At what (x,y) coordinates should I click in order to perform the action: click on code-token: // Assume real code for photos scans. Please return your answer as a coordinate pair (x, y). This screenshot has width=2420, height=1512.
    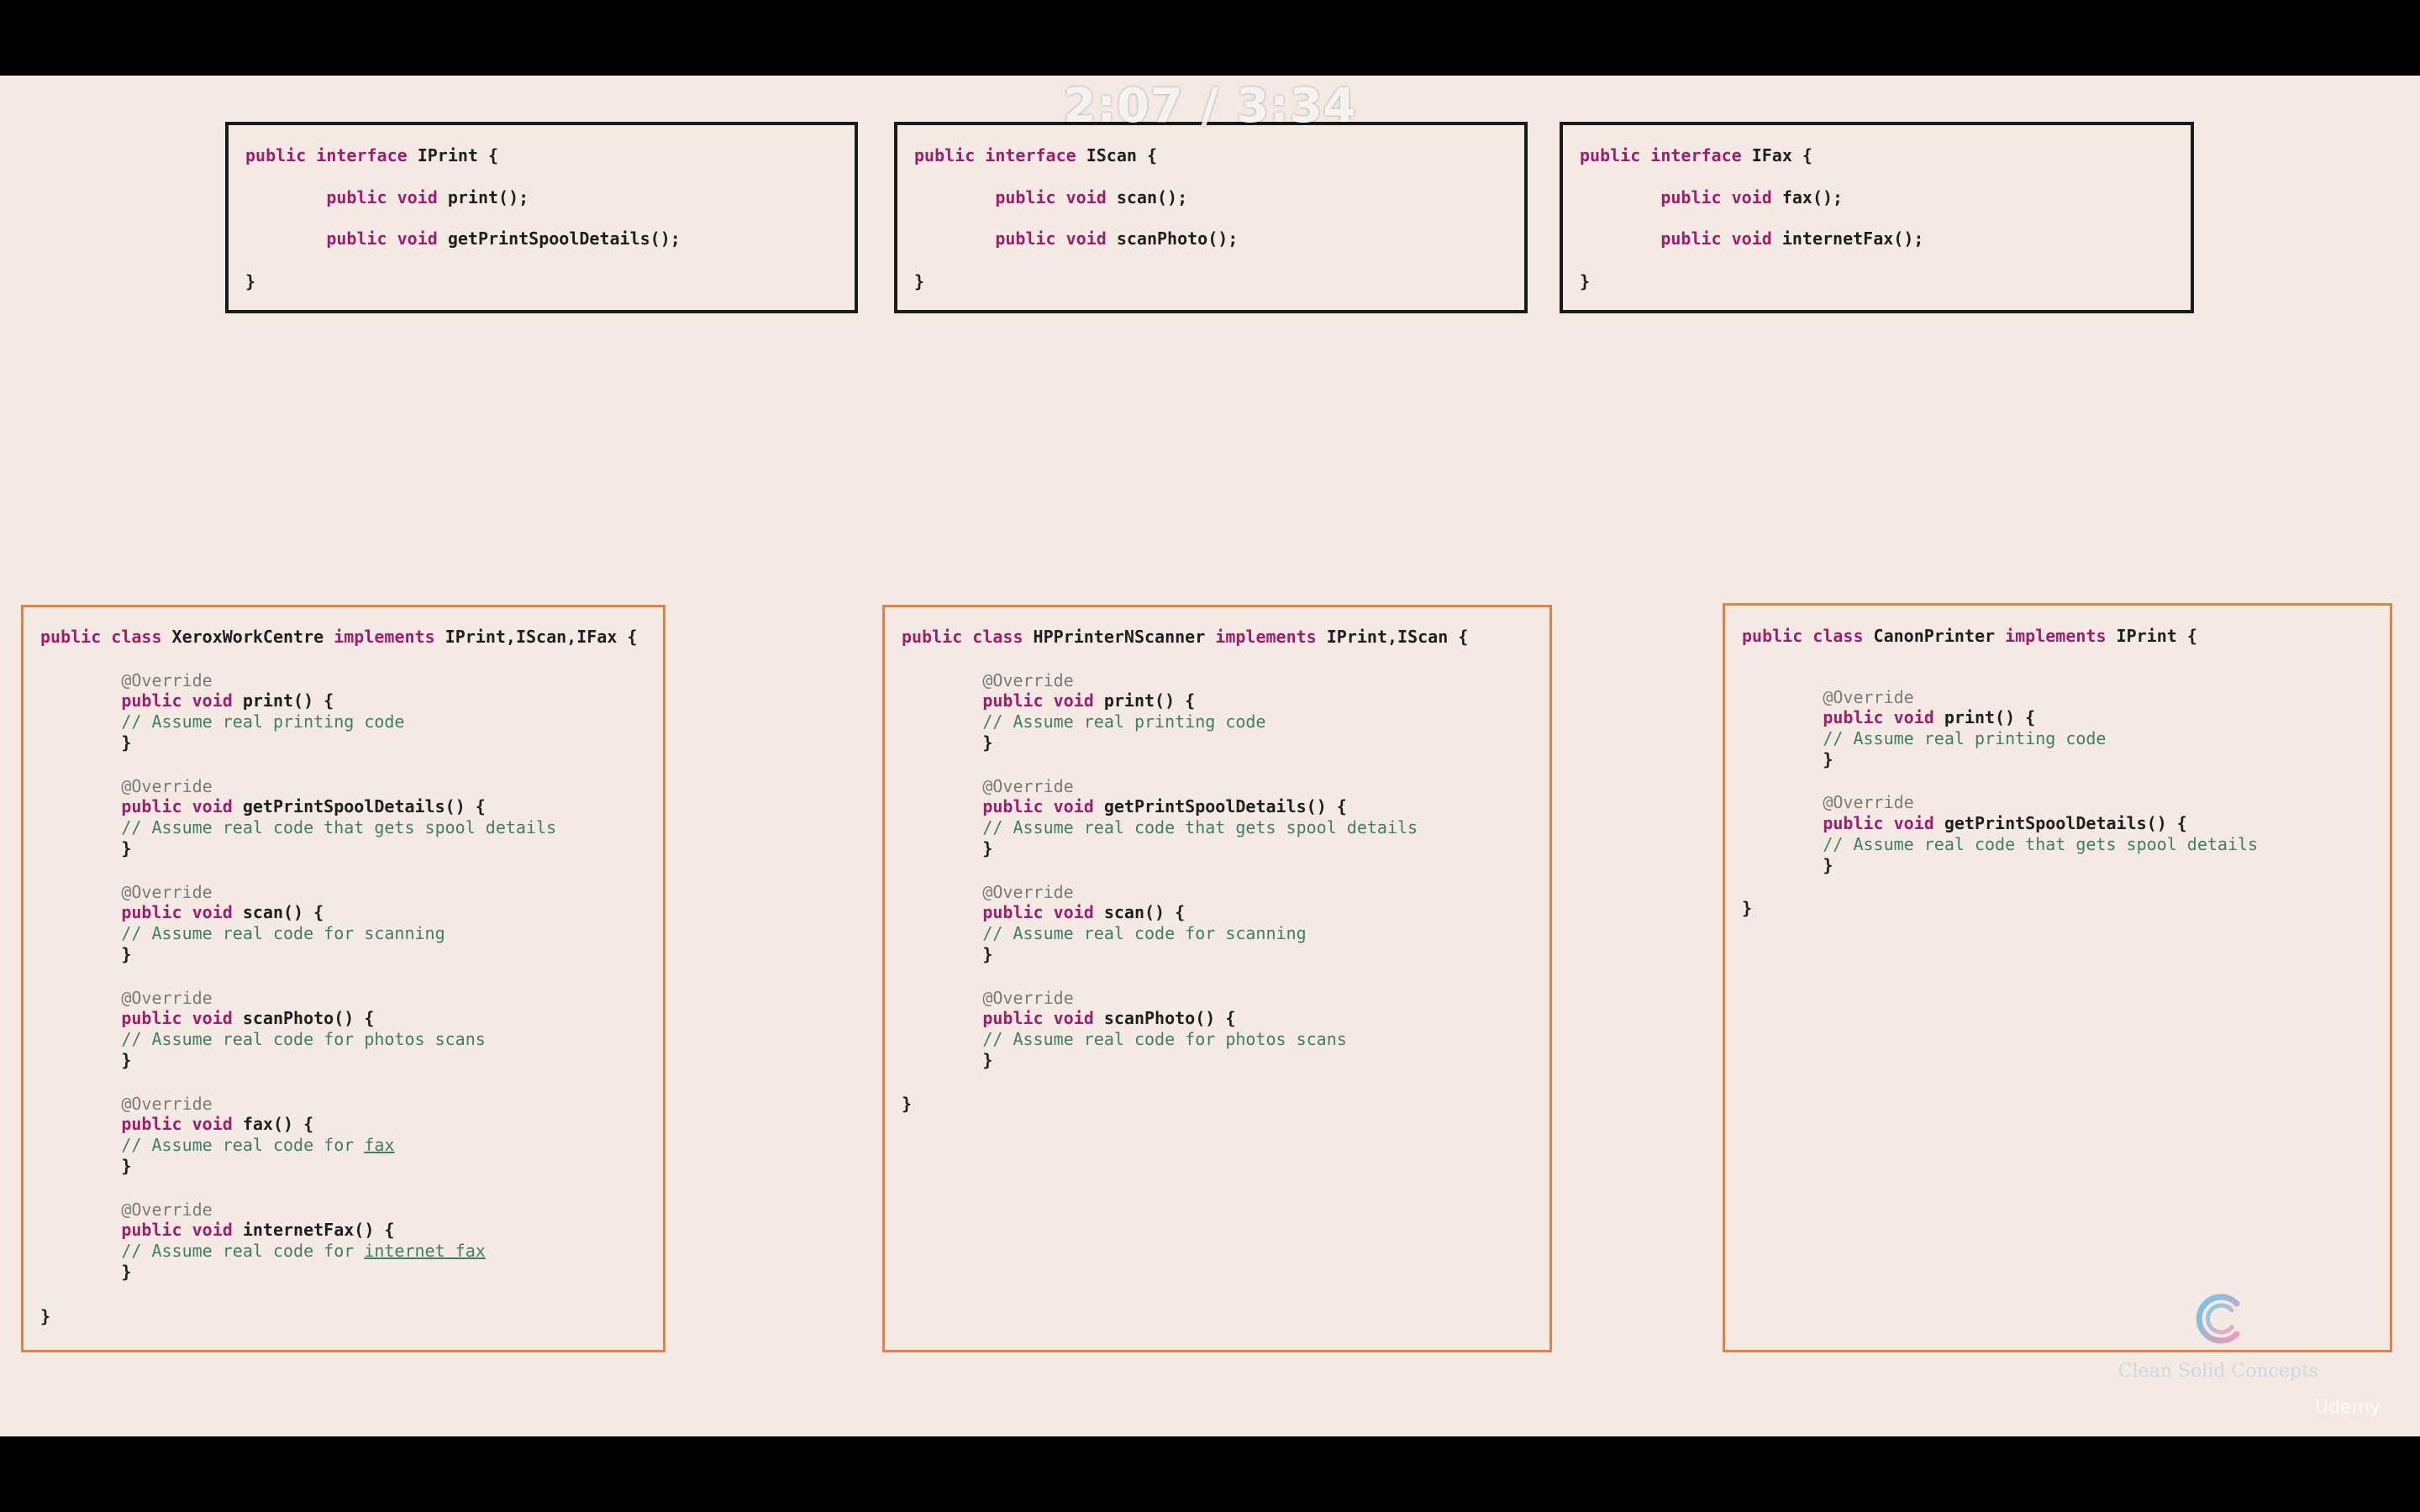
    Looking at the image, I should click on (263, 1039).